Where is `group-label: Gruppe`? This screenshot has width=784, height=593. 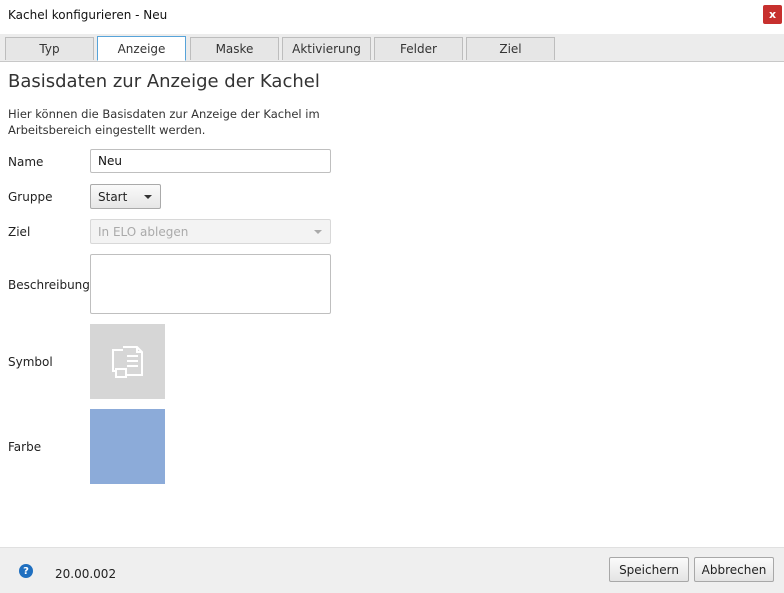
group-label: Gruppe is located at coordinates (30, 197).